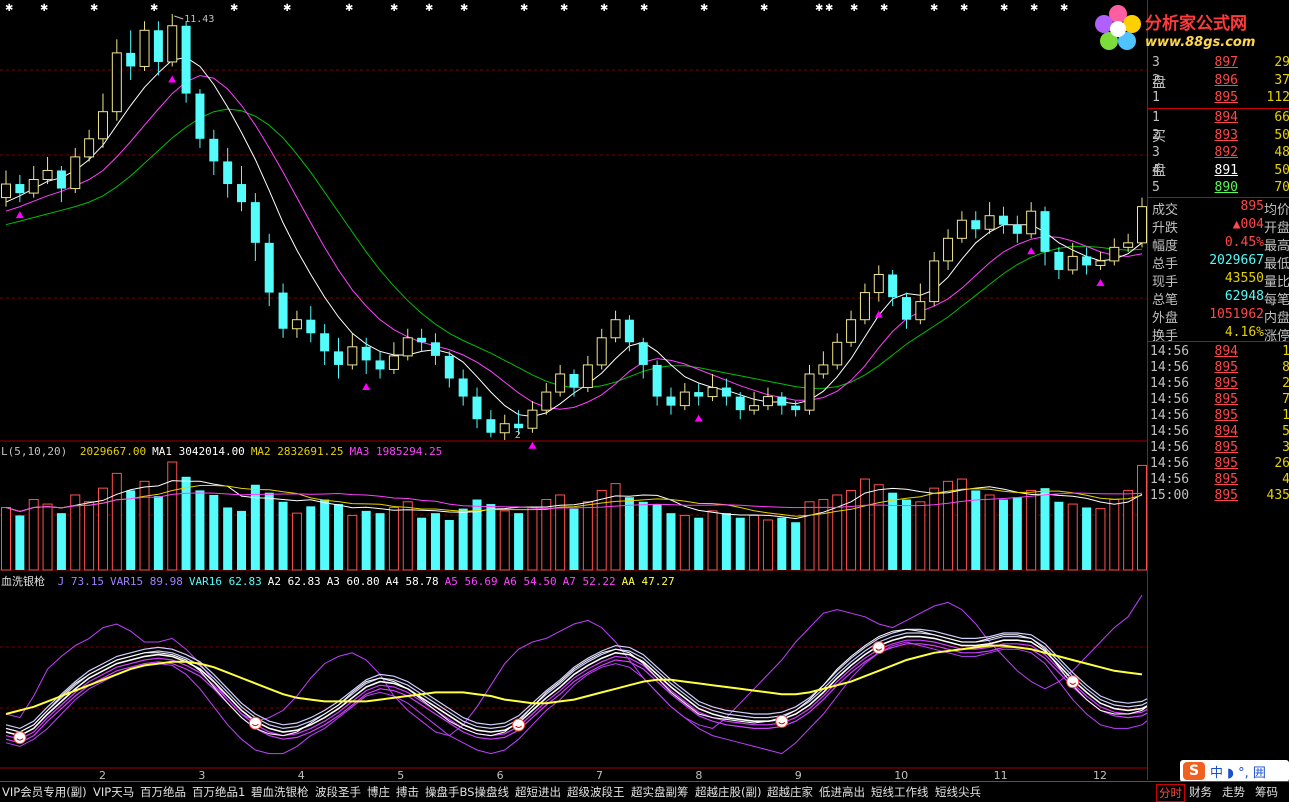 The image size is (1289, 802). I want to click on tick-price: 895, so click(1226, 495).